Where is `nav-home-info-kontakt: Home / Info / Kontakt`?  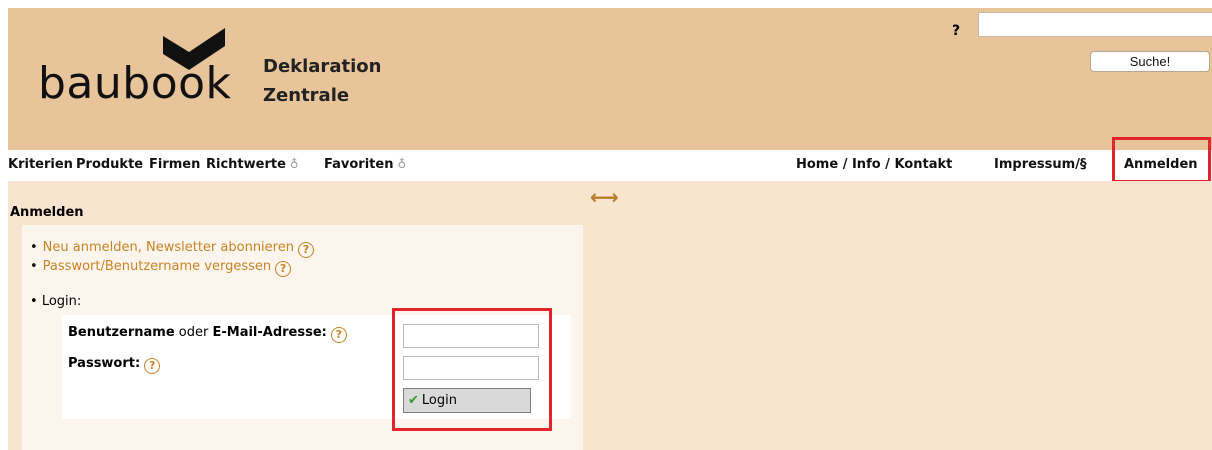
nav-home-info-kontakt: Home / Info / Kontakt is located at coordinates (874, 164).